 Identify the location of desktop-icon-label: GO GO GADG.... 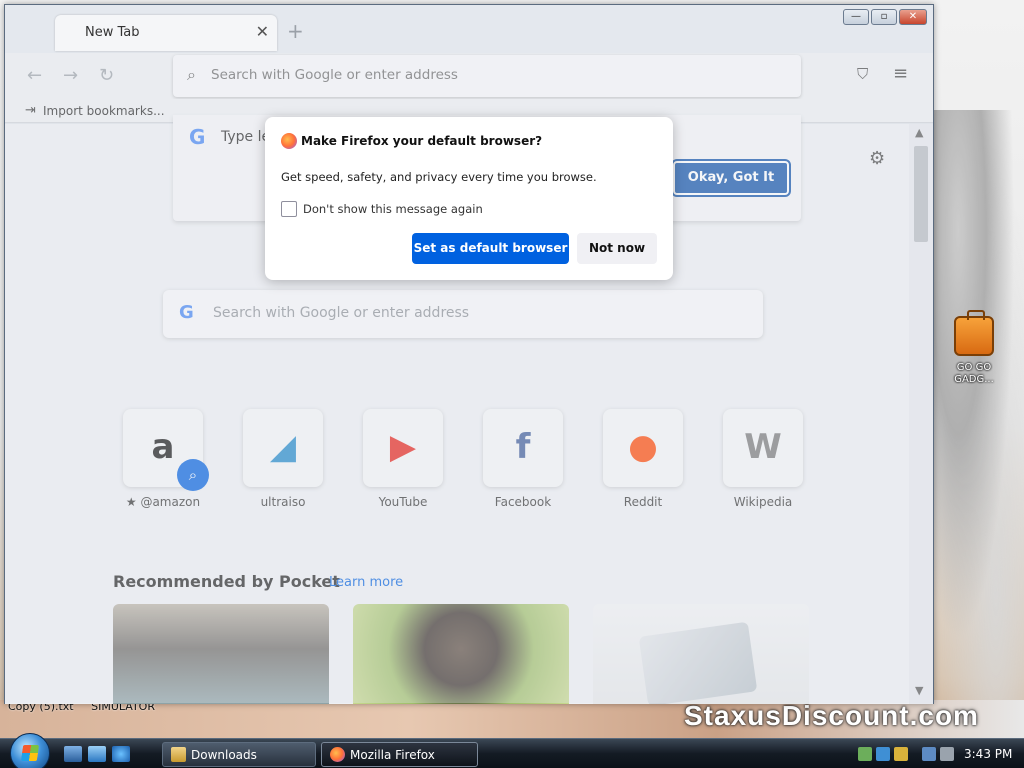
(974, 373).